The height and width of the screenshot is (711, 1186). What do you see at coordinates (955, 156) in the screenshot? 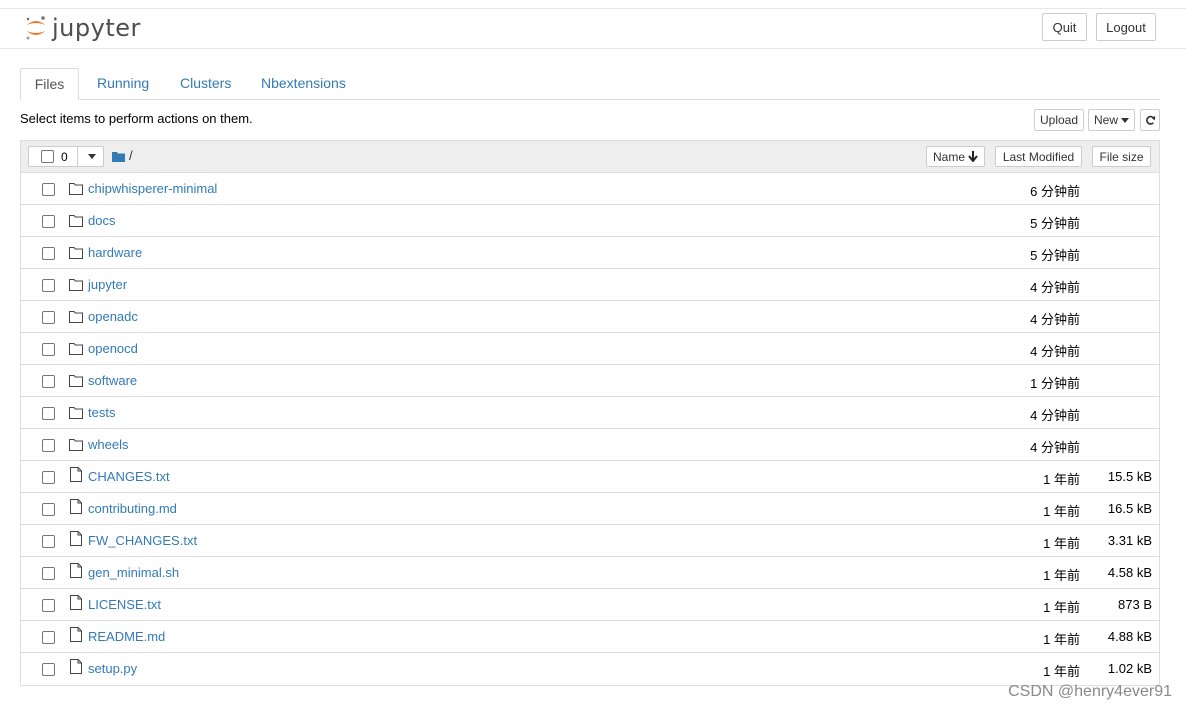
I see `sort-by-name-button: Name` at bounding box center [955, 156].